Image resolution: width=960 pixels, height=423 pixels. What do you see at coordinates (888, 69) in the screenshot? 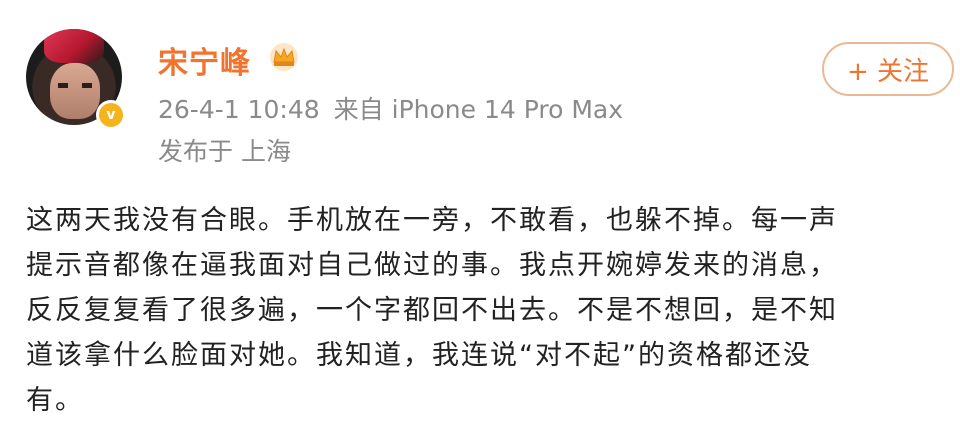
I see `follow-button: + 关注` at bounding box center [888, 69].